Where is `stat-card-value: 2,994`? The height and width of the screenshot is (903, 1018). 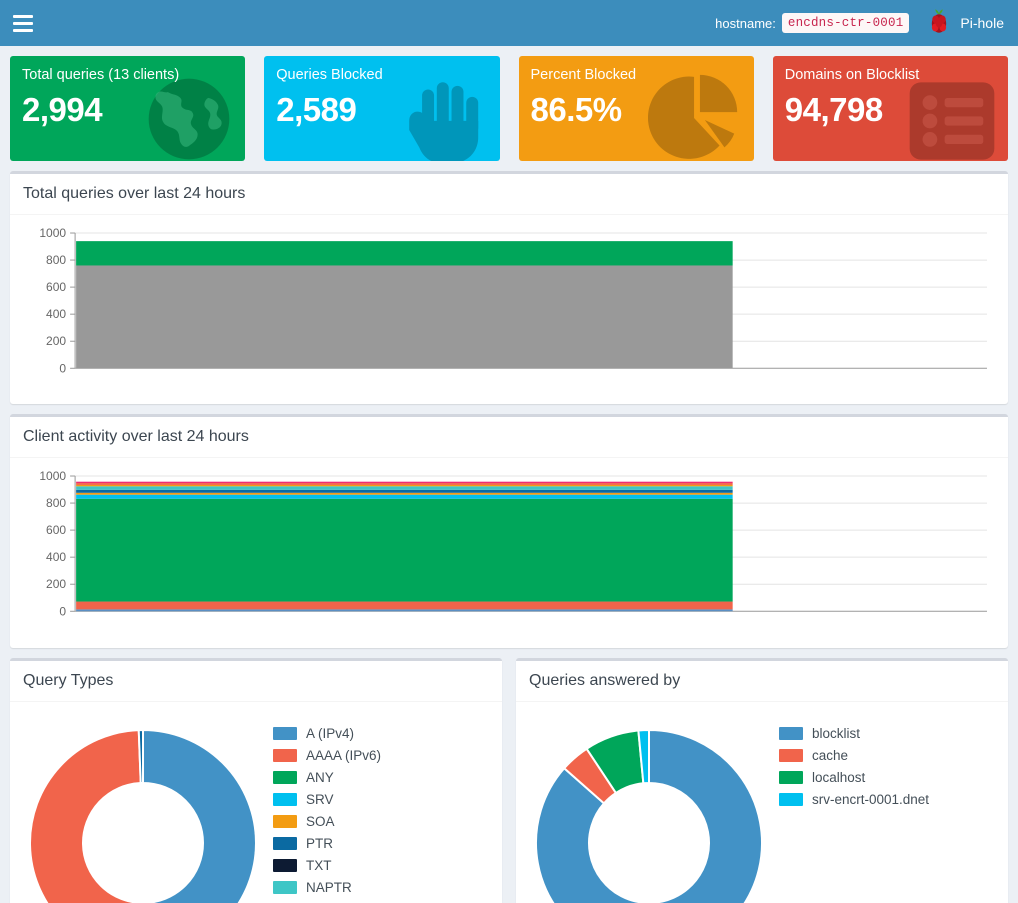 stat-card-value: 2,994 is located at coordinates (62, 110).